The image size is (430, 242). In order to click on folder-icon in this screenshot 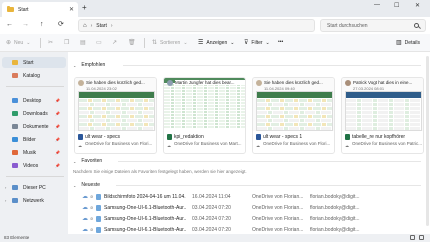, I will do `click(10, 9)`.